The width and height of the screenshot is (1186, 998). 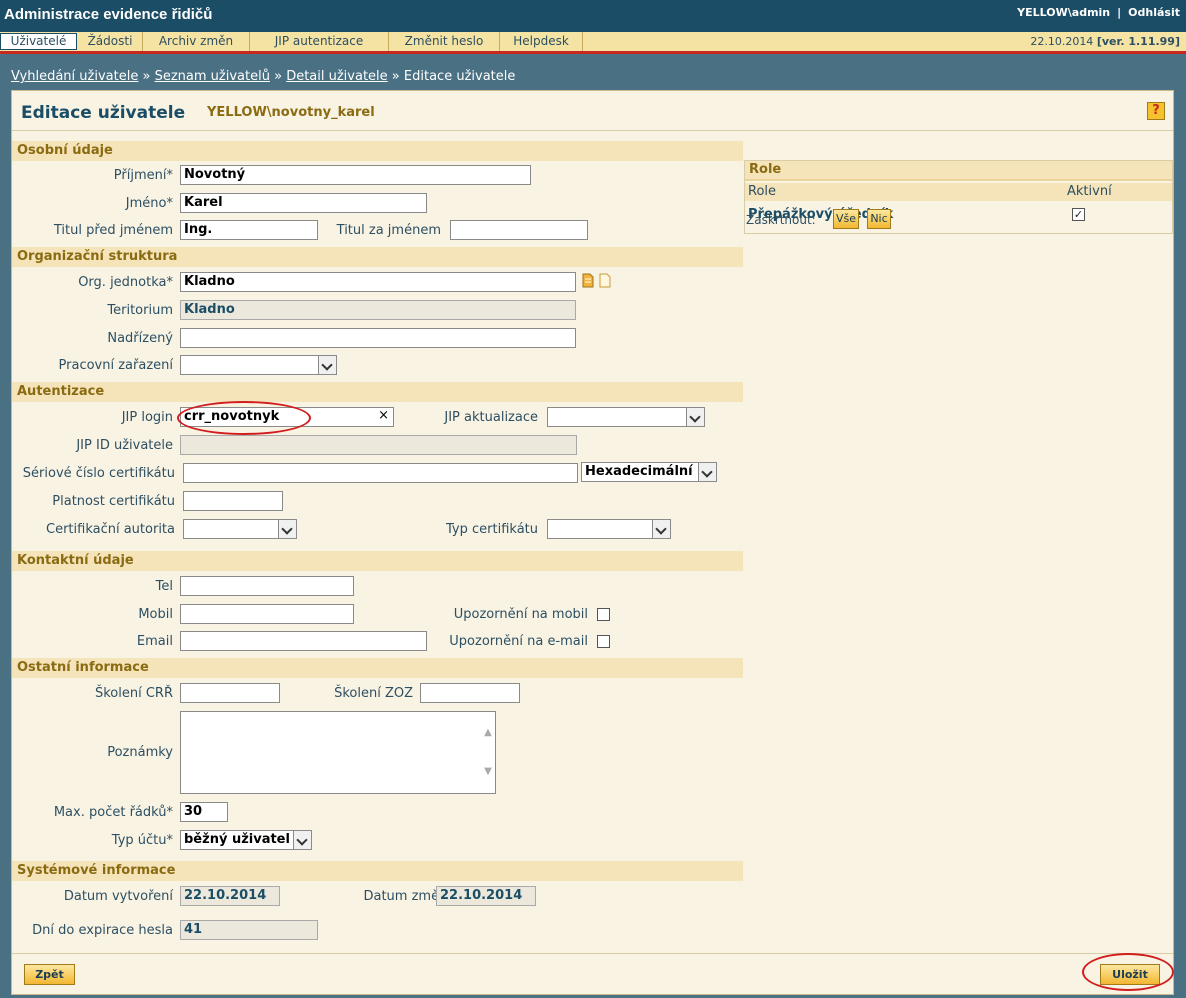 I want to click on col-active: Aktivní, so click(x=1089, y=191).